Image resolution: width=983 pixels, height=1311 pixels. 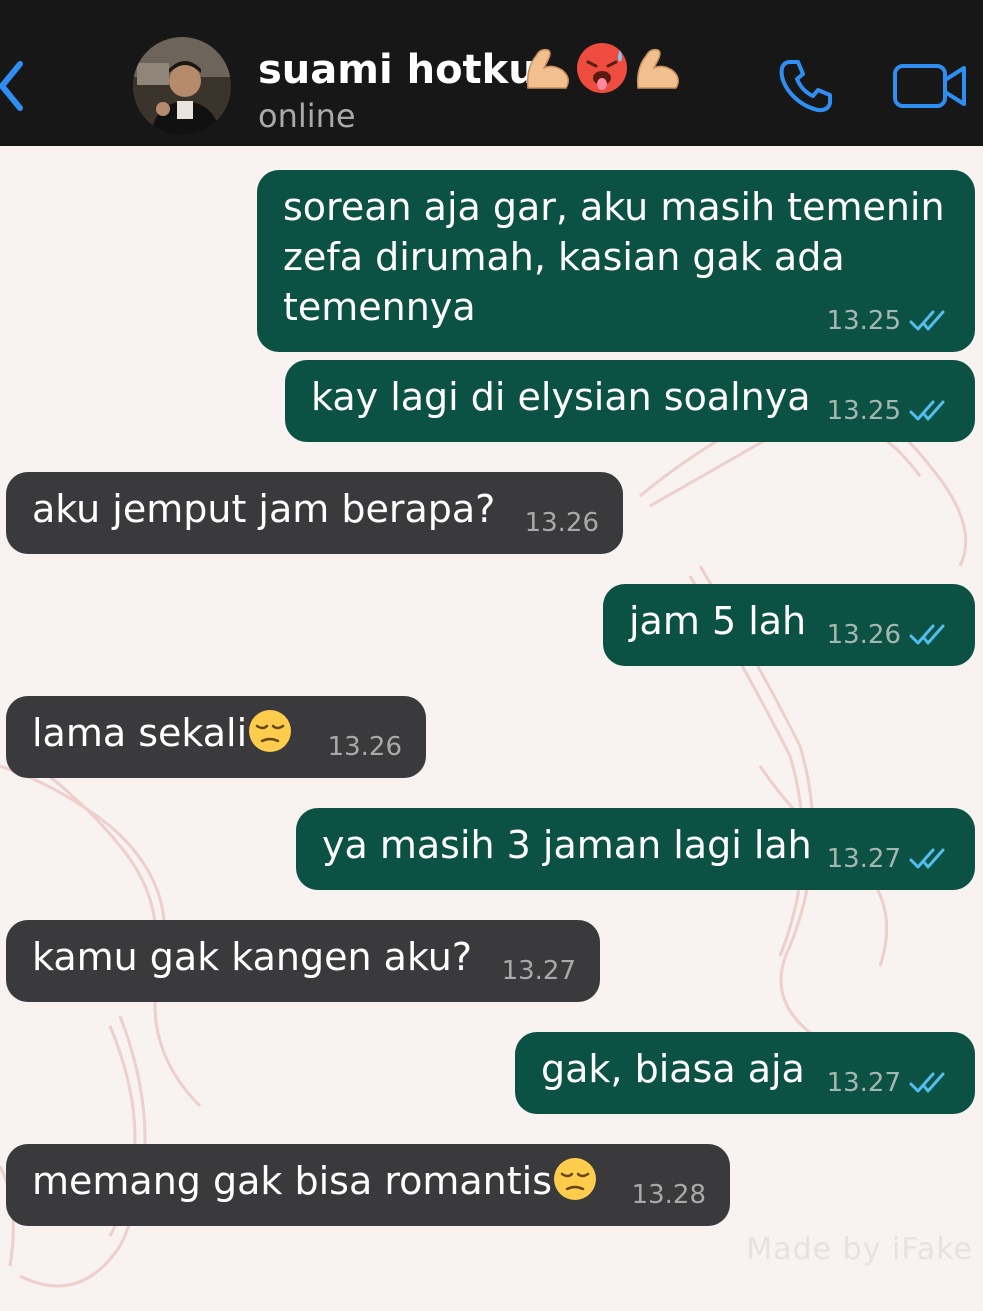 What do you see at coordinates (292, 1181) in the screenshot?
I see `message-text: memang gak bisa romantis` at bounding box center [292, 1181].